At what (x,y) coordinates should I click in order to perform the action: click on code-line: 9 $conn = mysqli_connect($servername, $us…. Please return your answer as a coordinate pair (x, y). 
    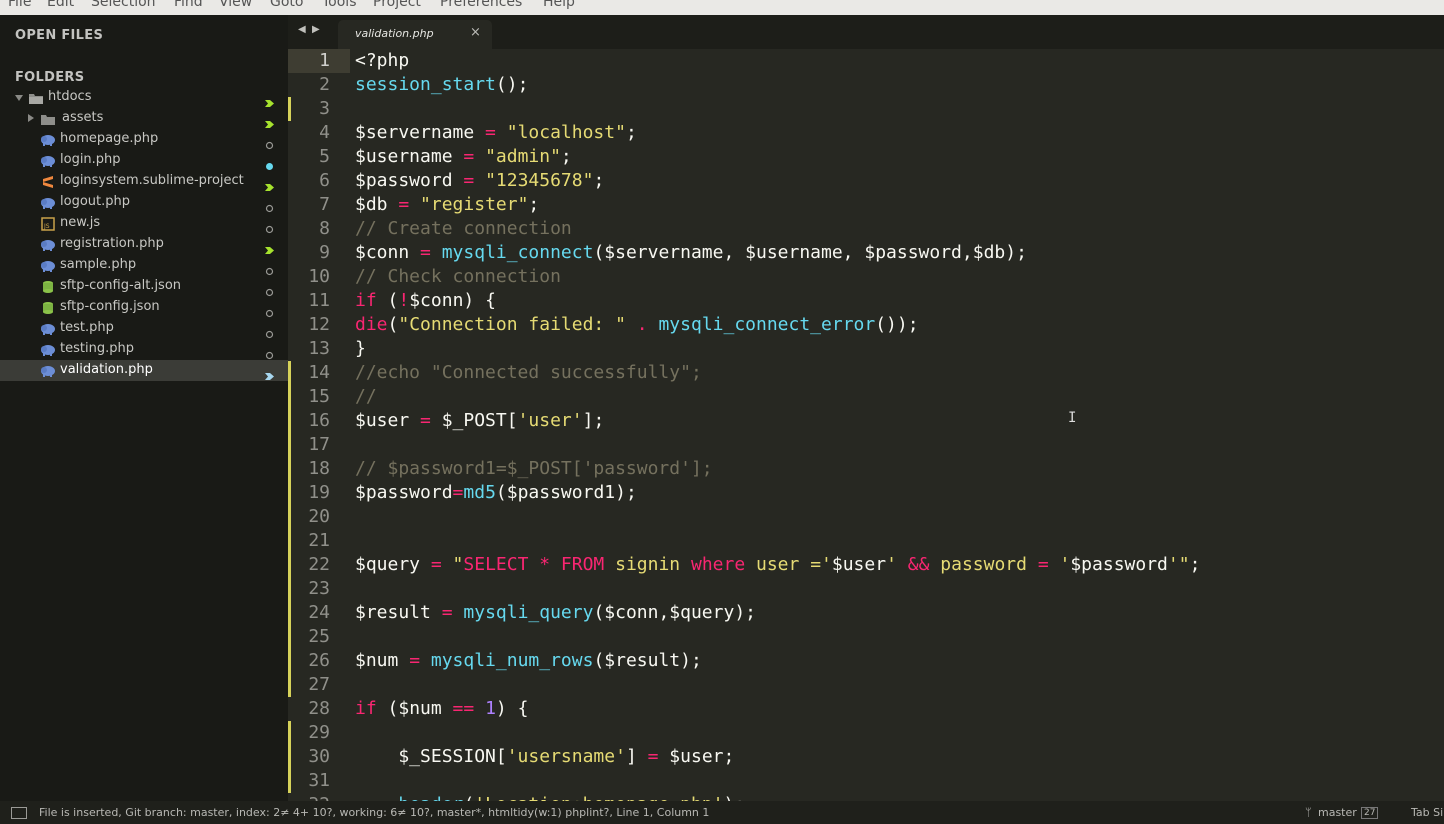
    Looking at the image, I should click on (866, 253).